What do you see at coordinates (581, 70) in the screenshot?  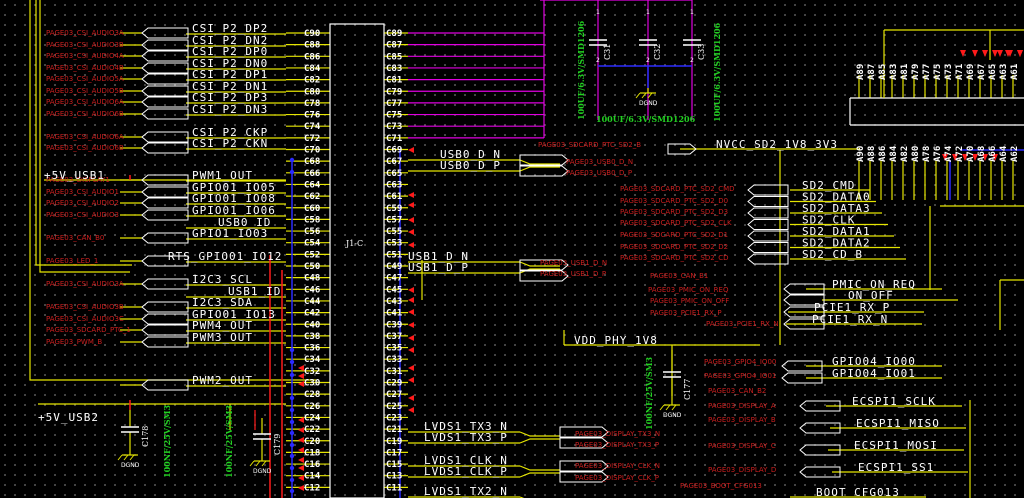 I see `cap-value: 100UF/6.3V/SMD1206` at bounding box center [581, 70].